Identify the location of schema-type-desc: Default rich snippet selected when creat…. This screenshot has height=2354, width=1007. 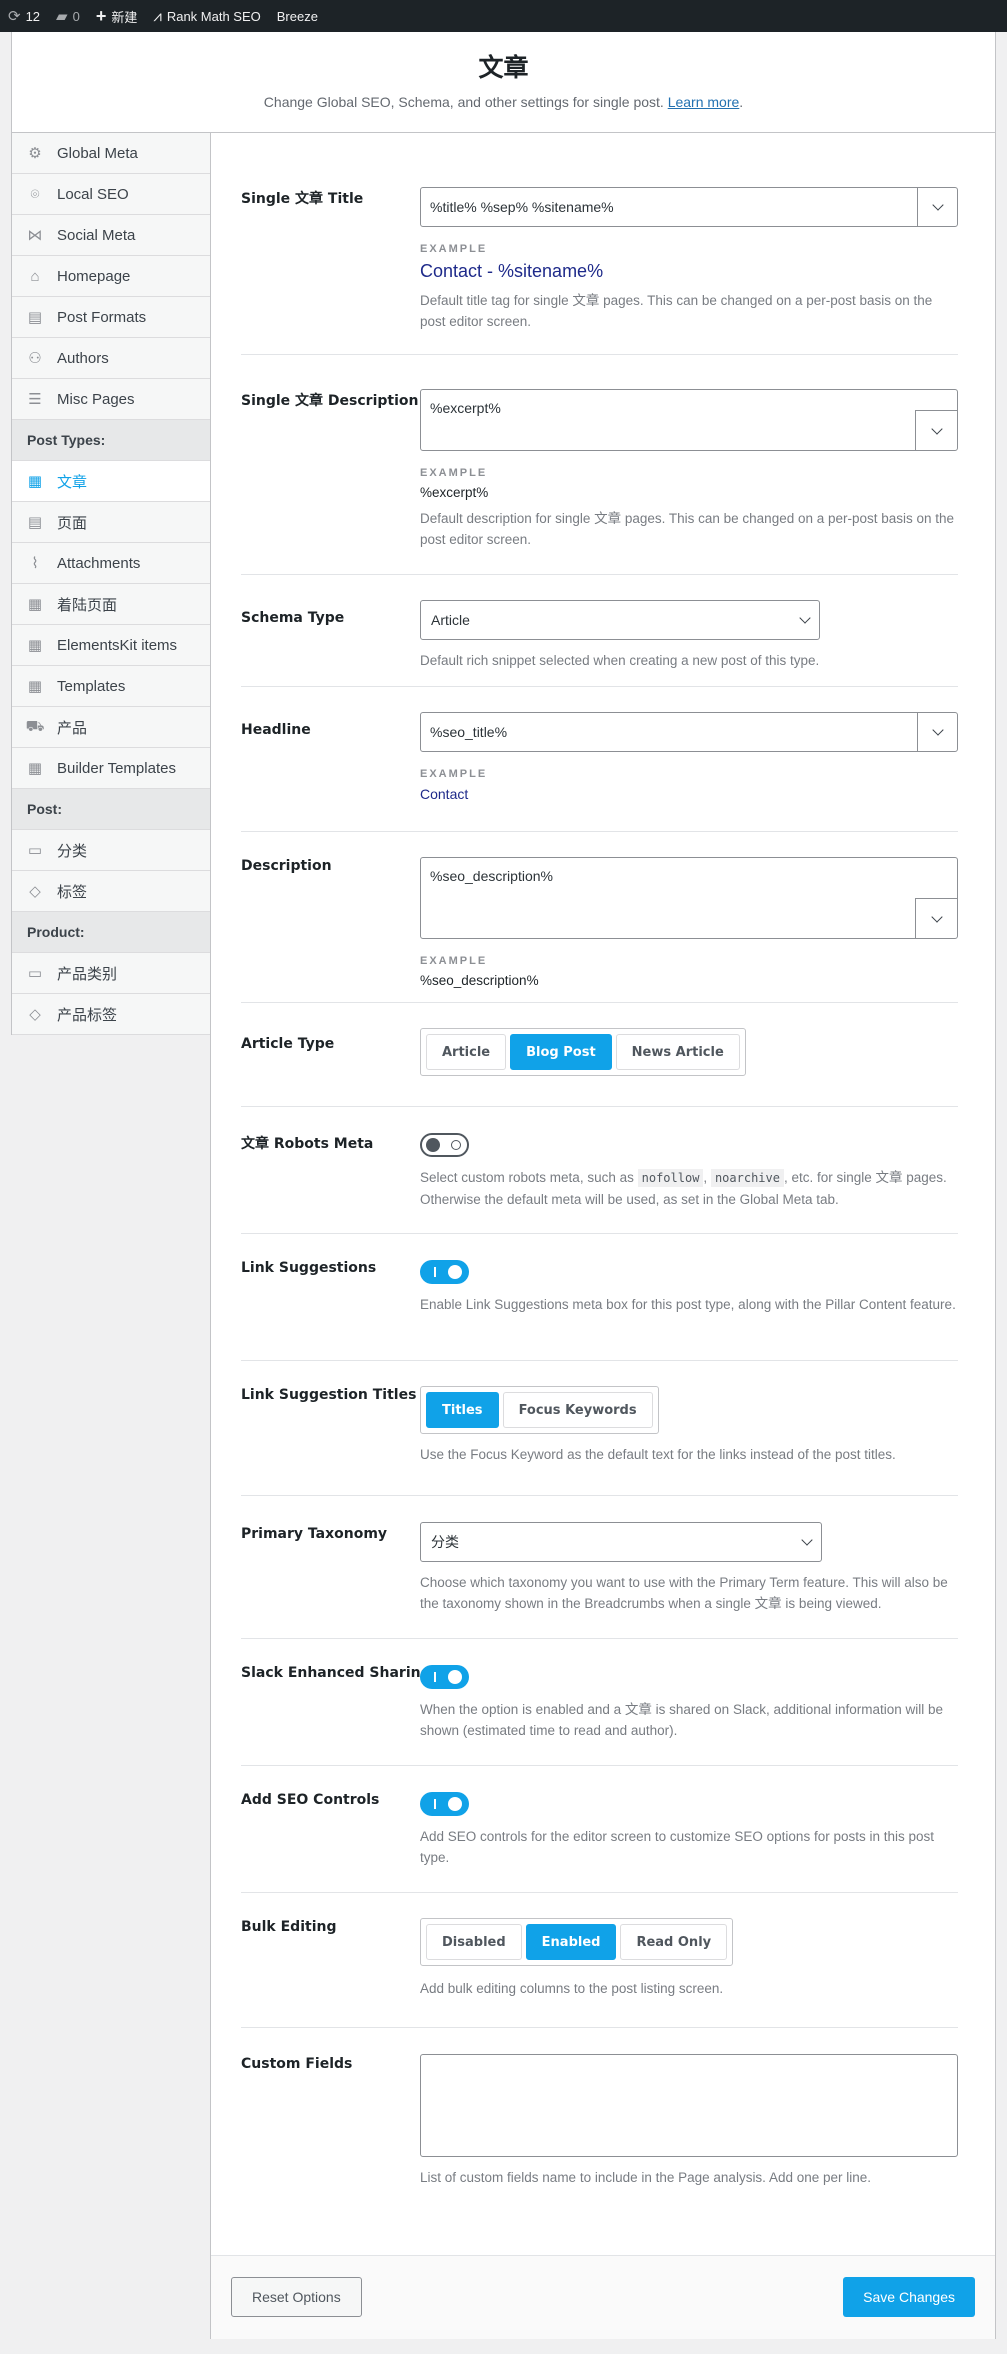
(620, 660).